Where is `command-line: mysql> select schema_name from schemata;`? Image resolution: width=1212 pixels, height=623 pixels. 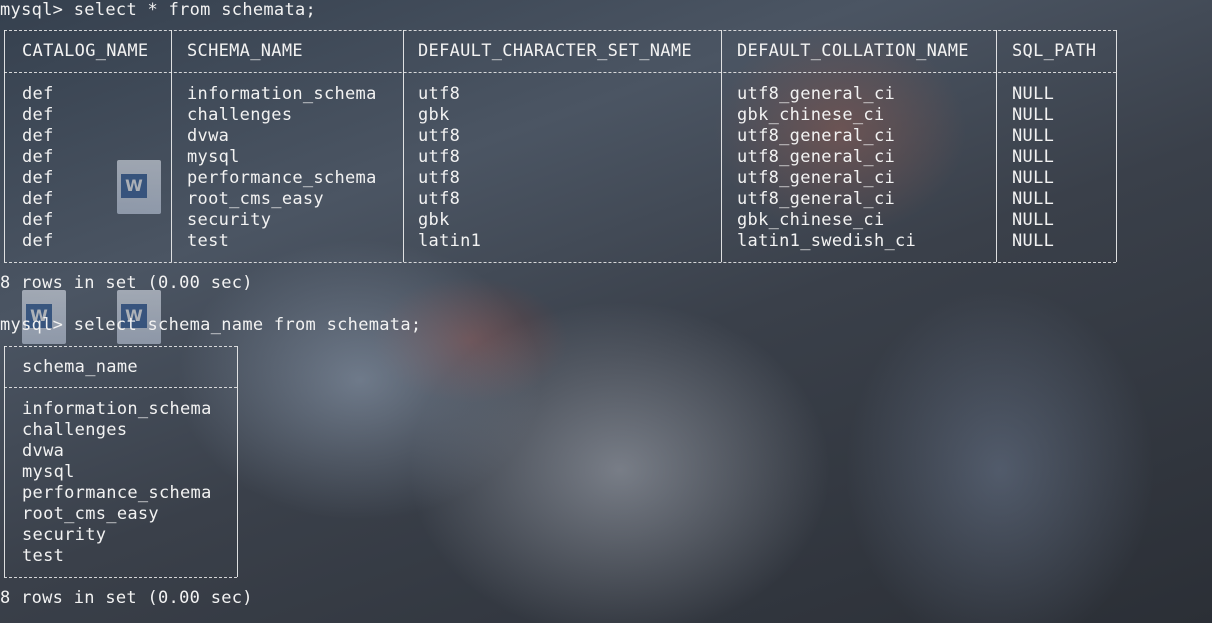 command-line: mysql> select schema_name from schemata; is located at coordinates (210, 325).